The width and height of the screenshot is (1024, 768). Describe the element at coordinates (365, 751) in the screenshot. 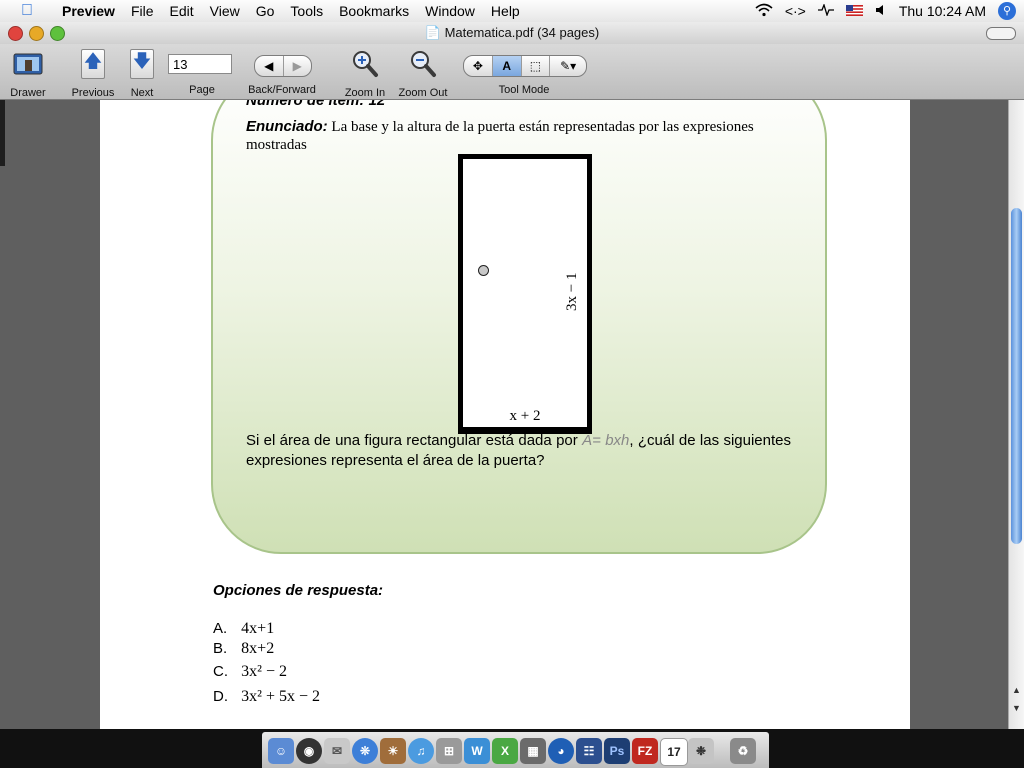

I see `safari-icon: ❊` at that location.